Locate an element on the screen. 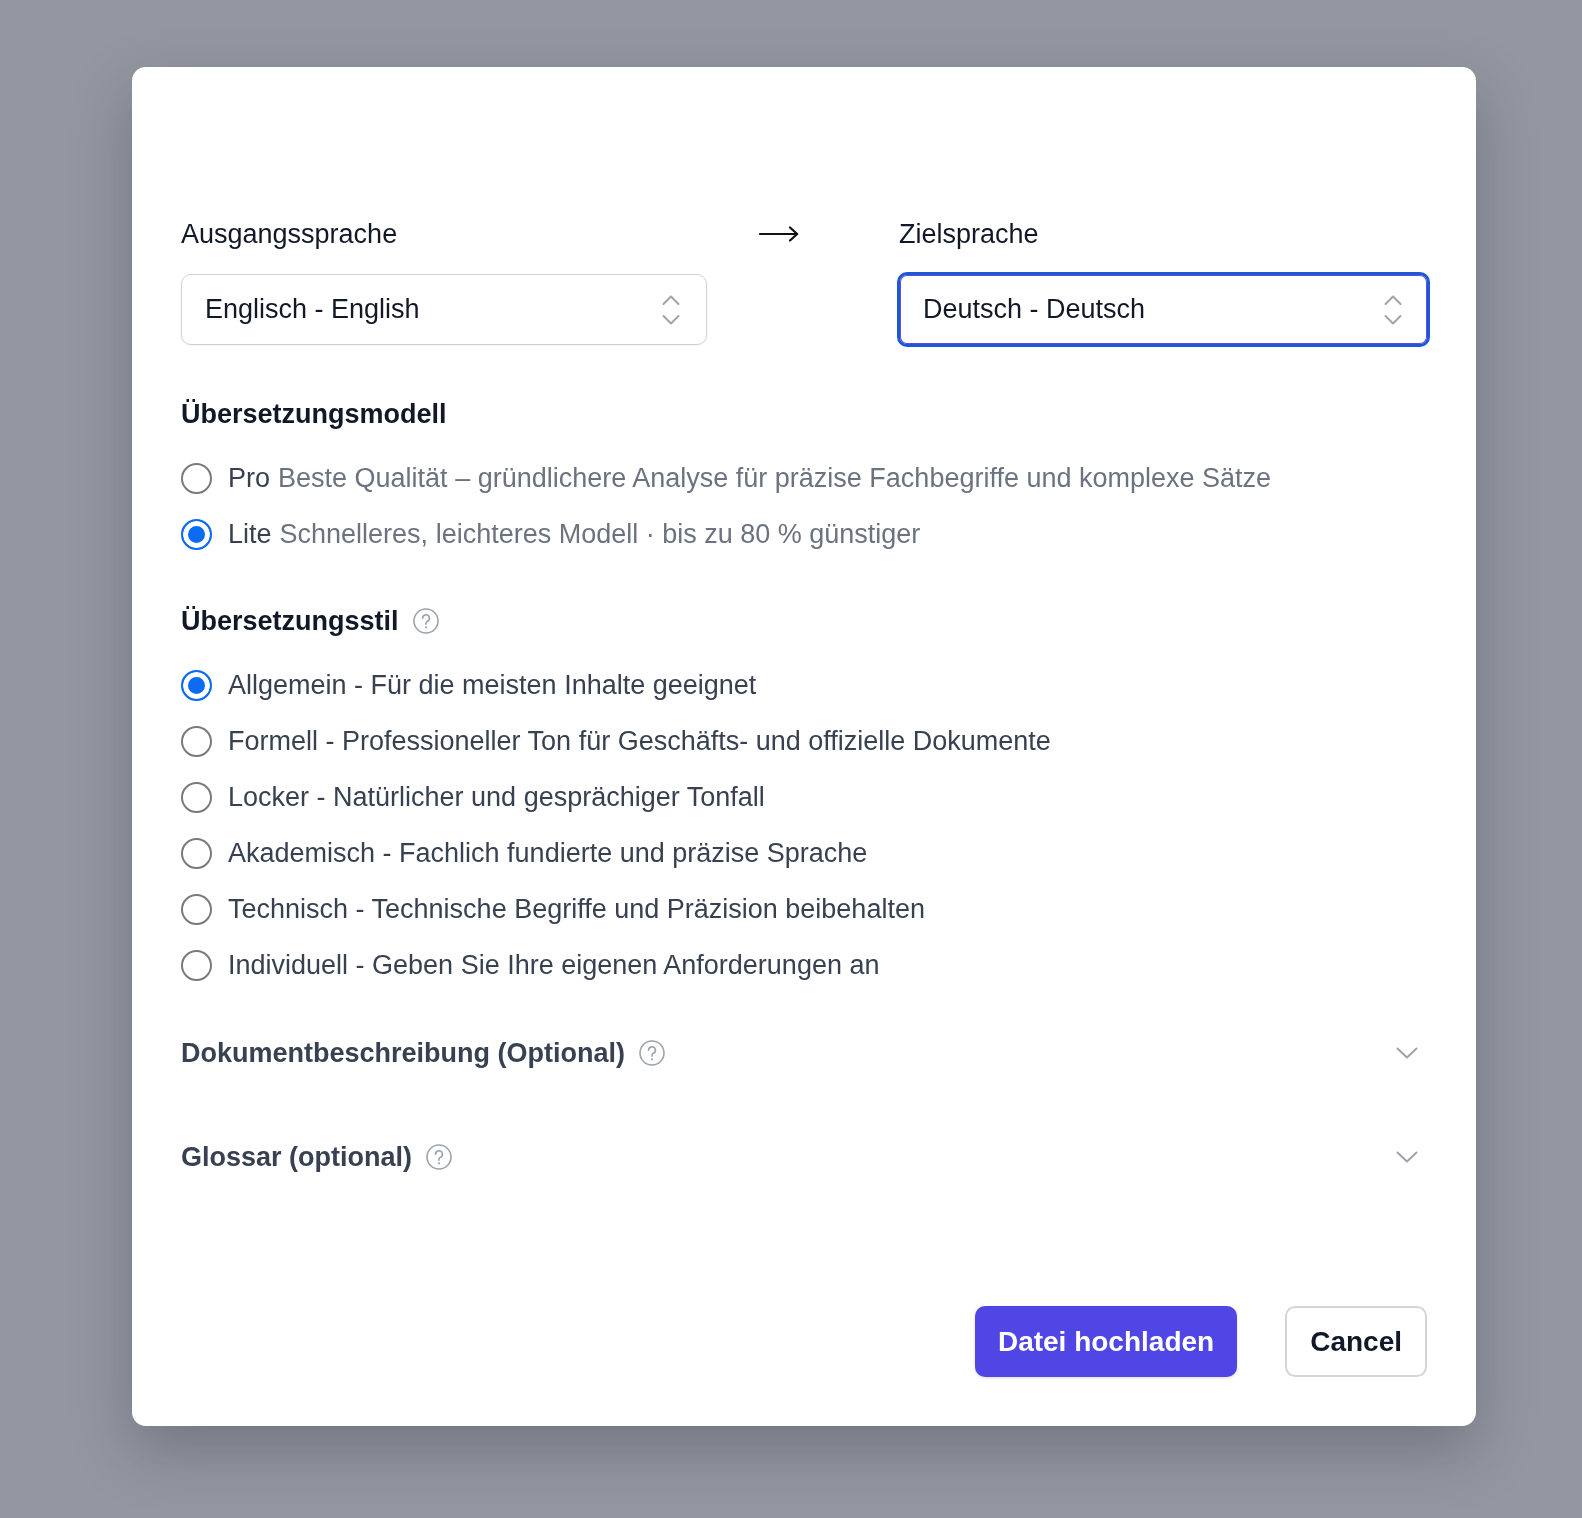 The image size is (1582, 1518). arrow-right-icon is located at coordinates (779, 234).